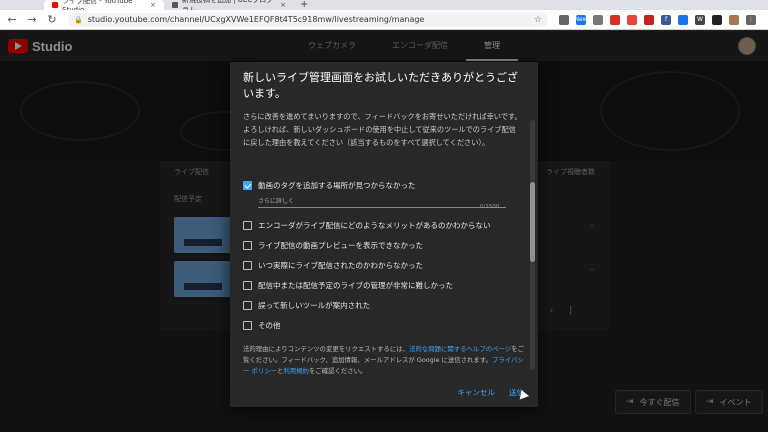 The height and width of the screenshot is (432, 768). I want to click on forward-arrow-icon: →, so click(32, 19).